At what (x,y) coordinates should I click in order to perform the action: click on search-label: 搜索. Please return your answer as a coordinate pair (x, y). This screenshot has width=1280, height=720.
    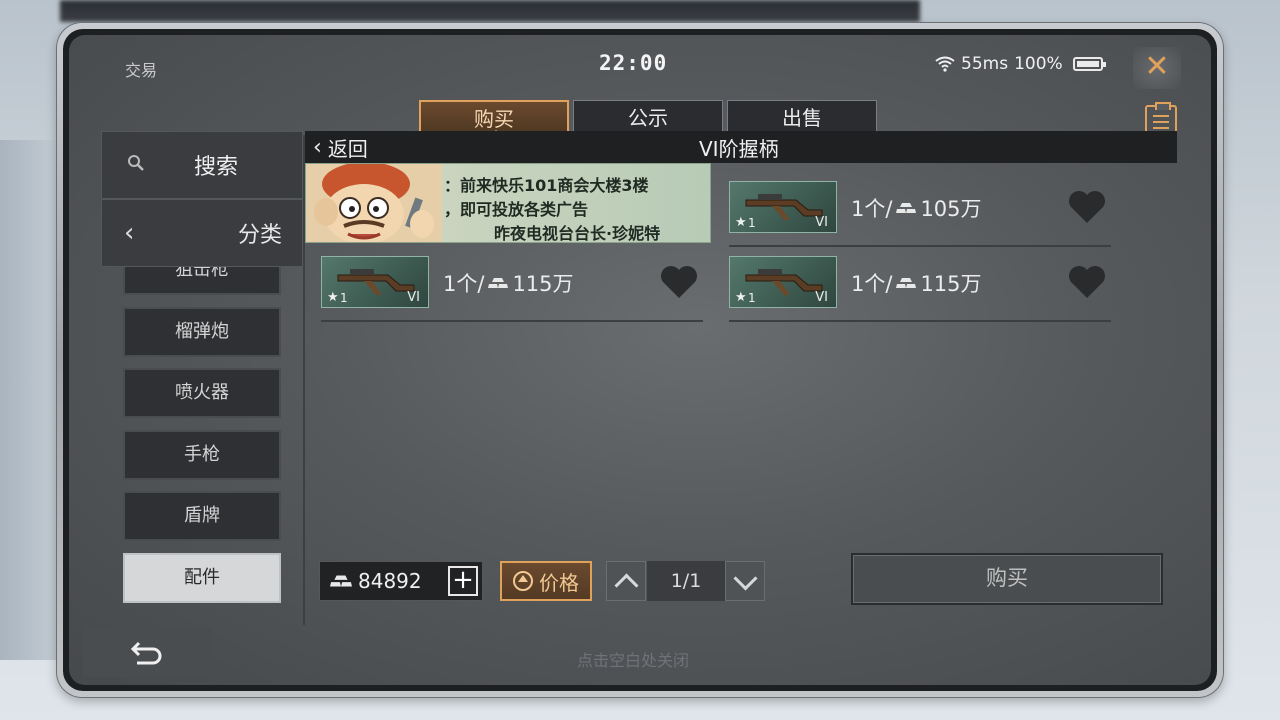
    Looking at the image, I should click on (215, 167).